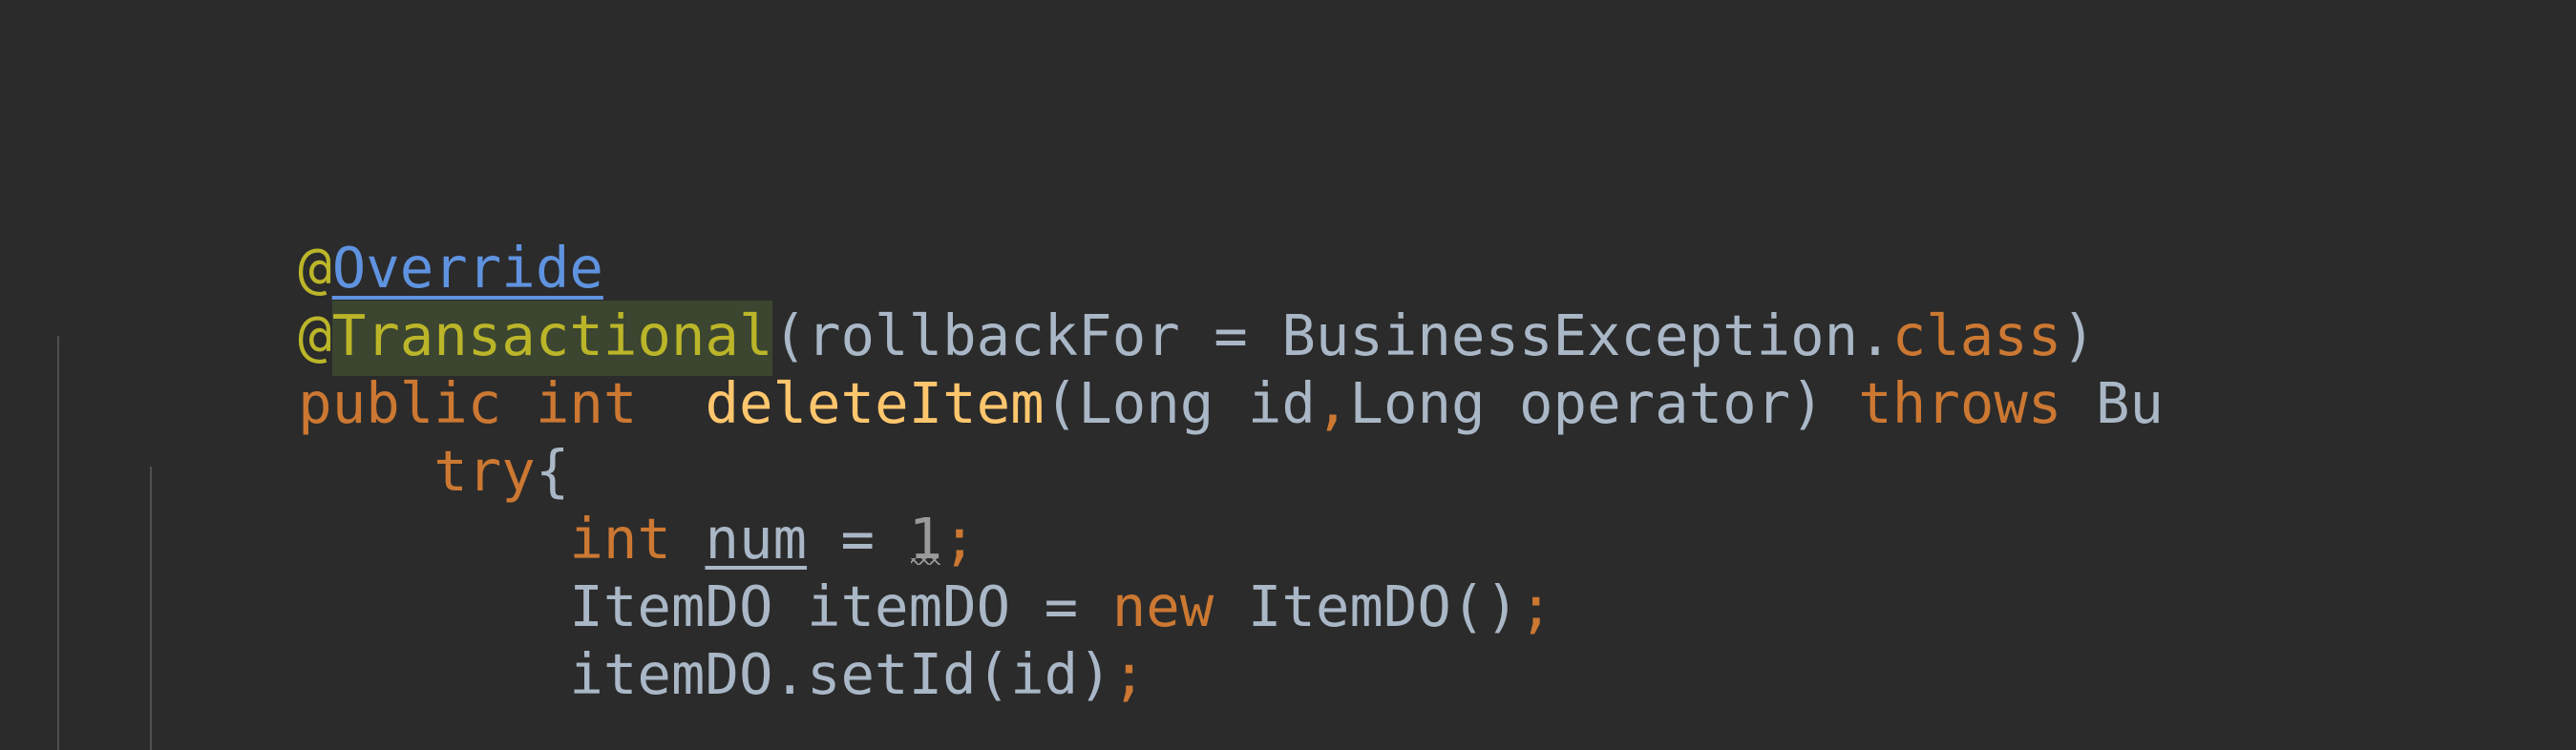 This screenshot has width=2576, height=750. I want to click on method-call-setid: setId, so click(892, 674).